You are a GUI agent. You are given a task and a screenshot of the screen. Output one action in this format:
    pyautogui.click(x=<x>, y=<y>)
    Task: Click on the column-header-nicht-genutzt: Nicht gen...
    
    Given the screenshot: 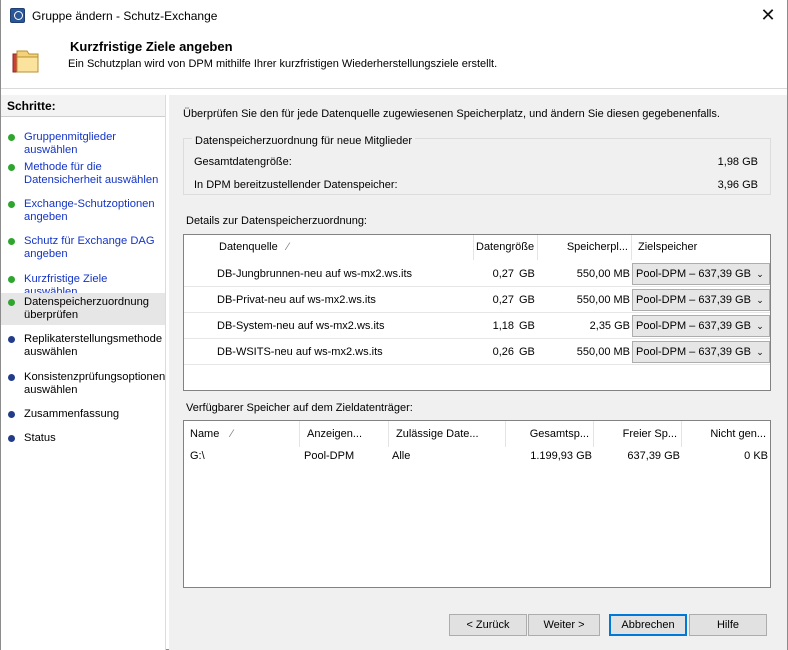 What is the action you would take?
    pyautogui.click(x=726, y=434)
    